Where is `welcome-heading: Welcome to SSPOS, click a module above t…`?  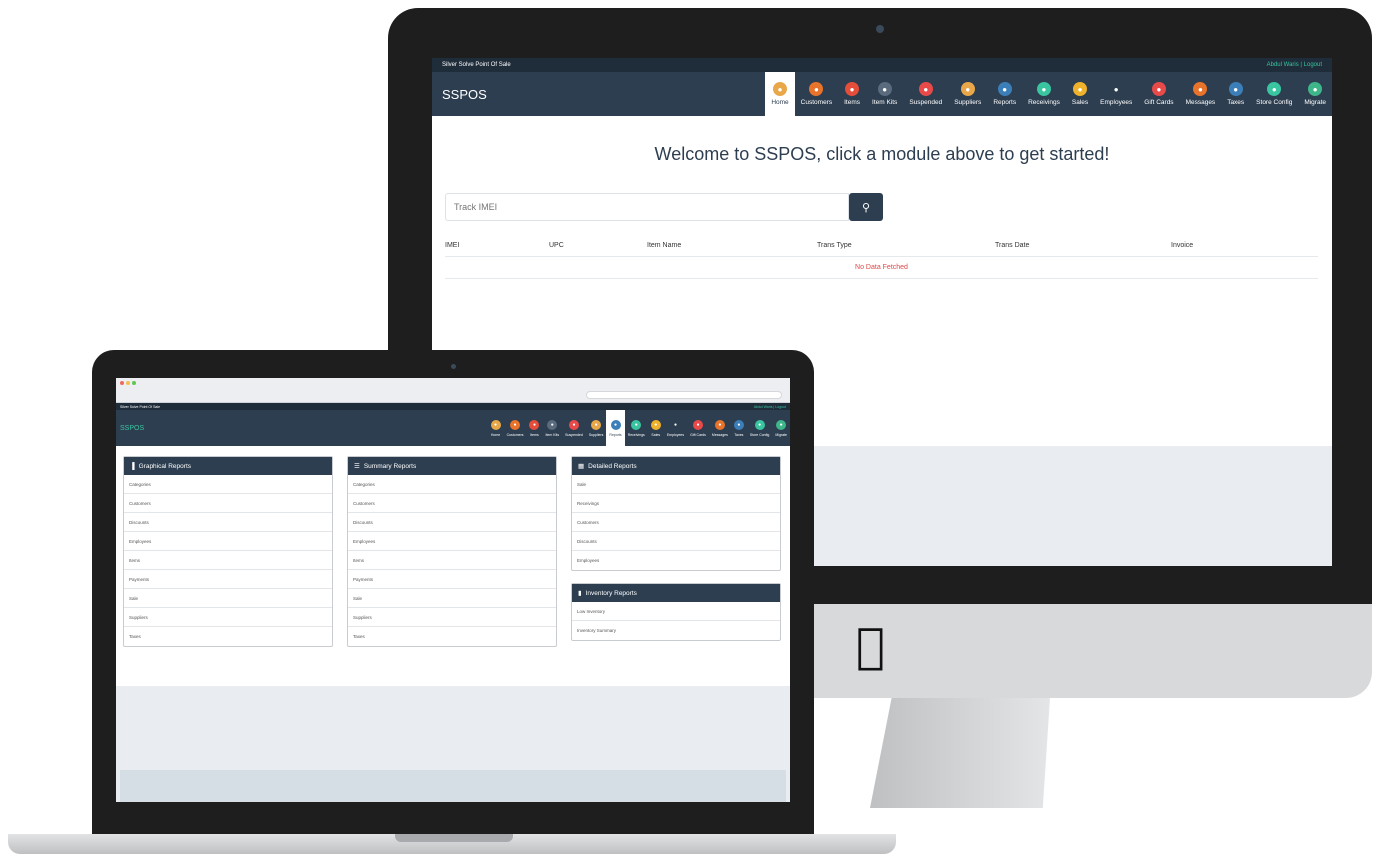 welcome-heading: Welcome to SSPOS, click a module above t… is located at coordinates (882, 154).